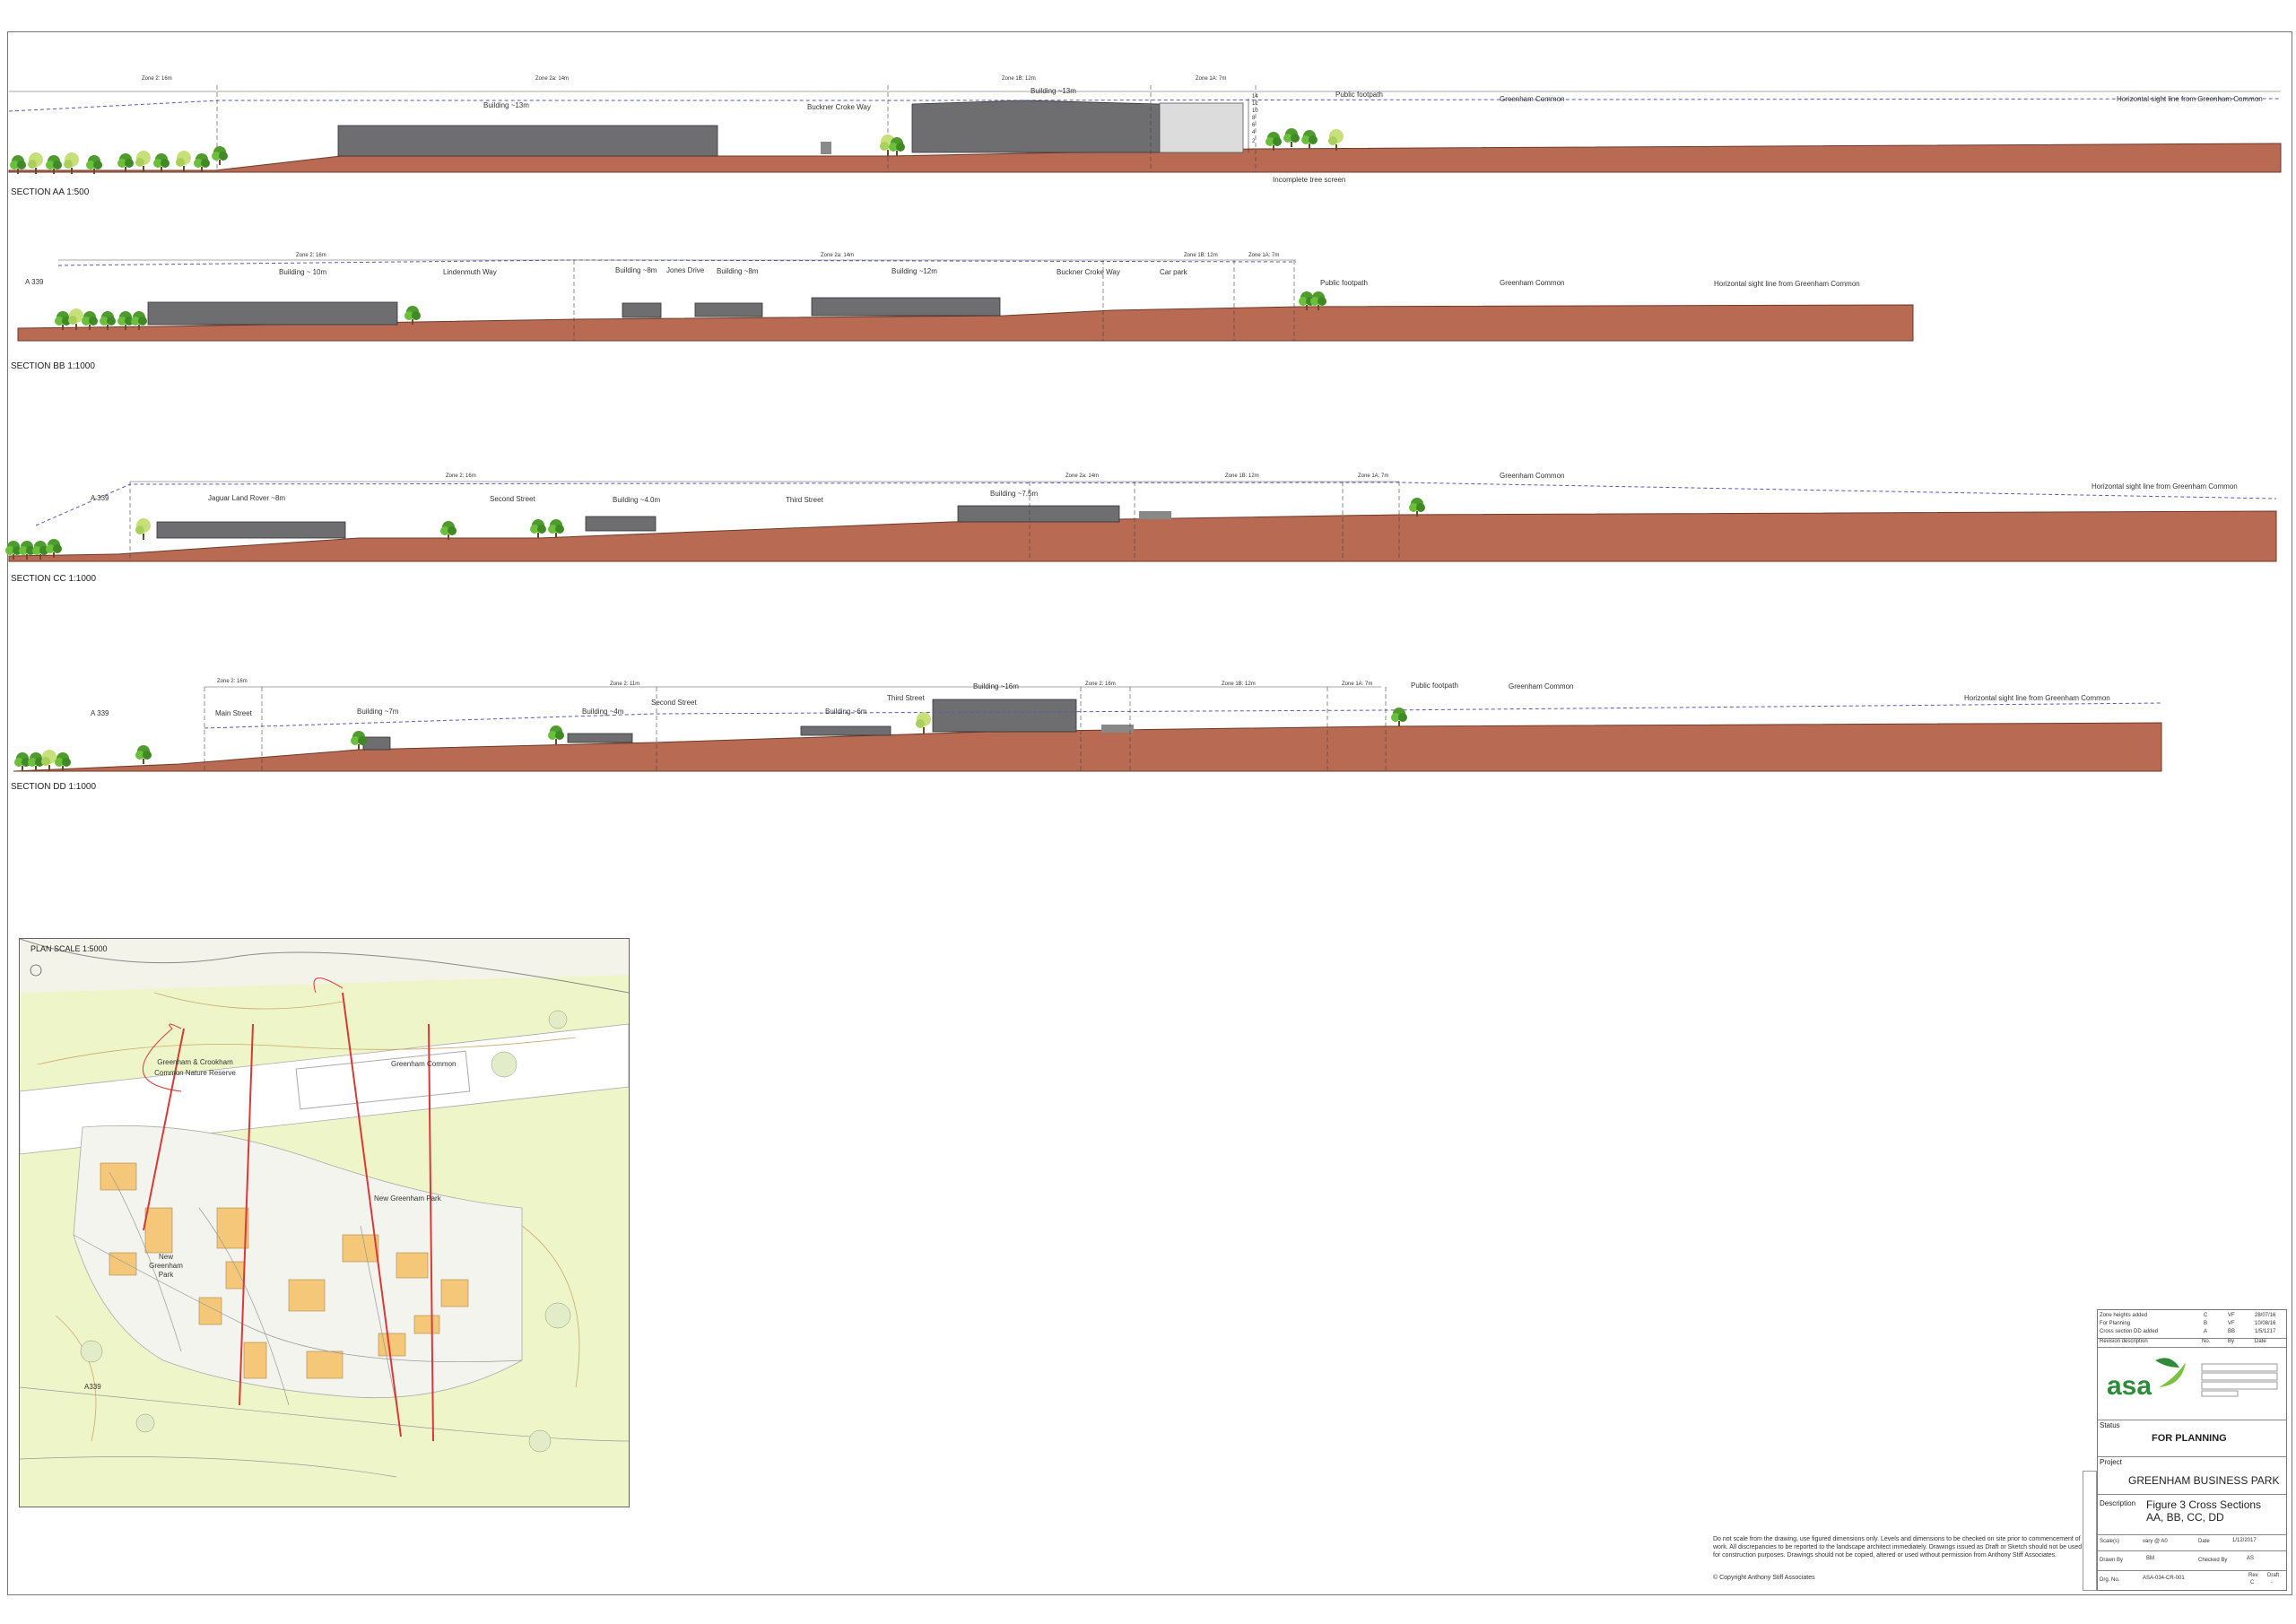 This screenshot has height=1624, width=2296. What do you see at coordinates (2206, 1323) in the screenshot?
I see `rev-no: B` at bounding box center [2206, 1323].